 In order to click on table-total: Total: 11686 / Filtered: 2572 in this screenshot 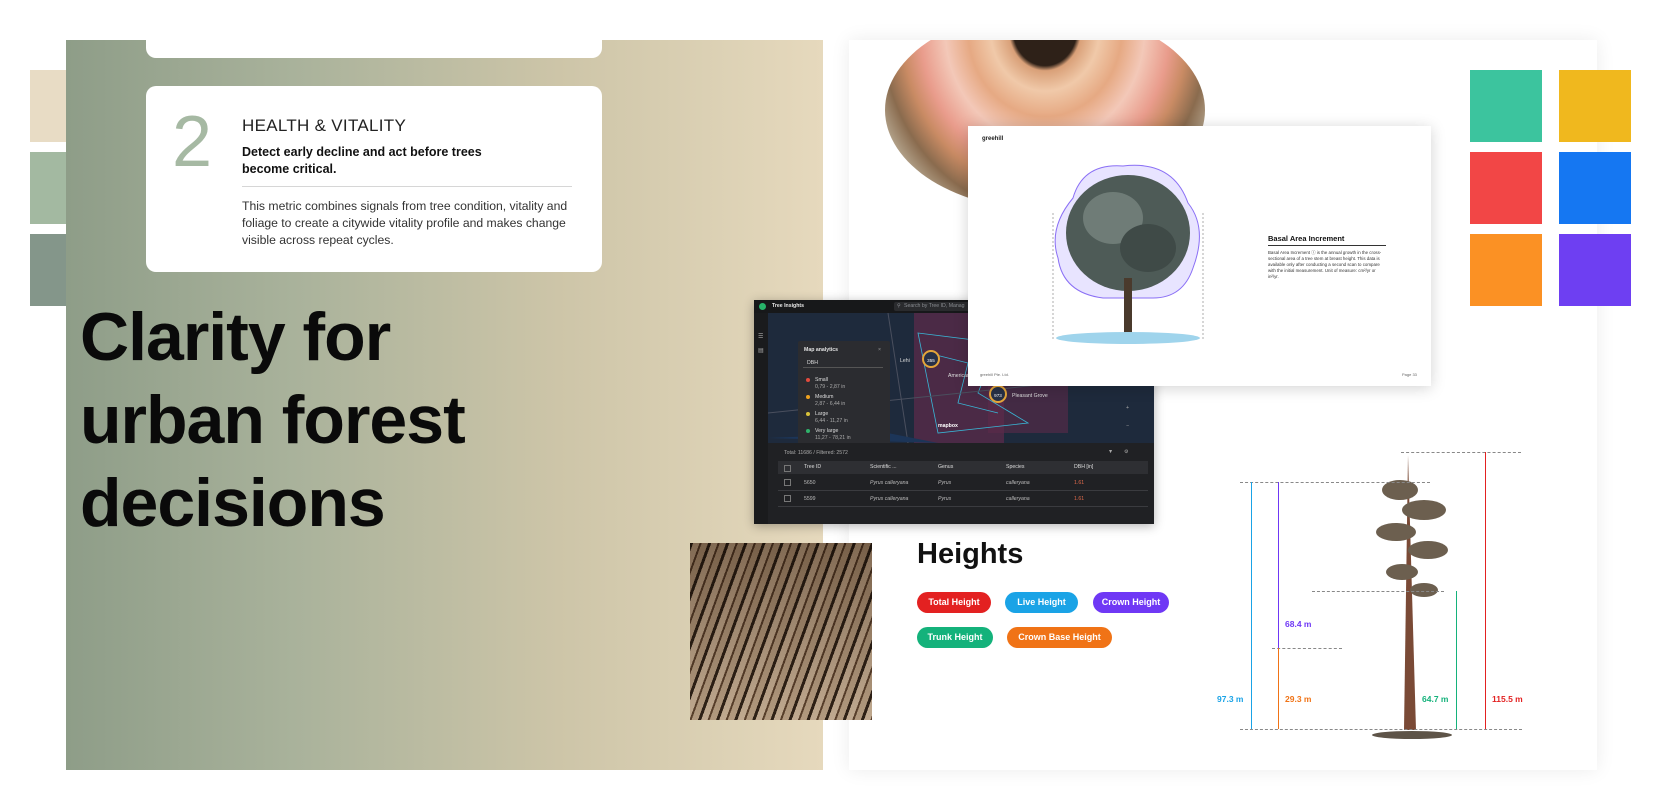, I will do `click(816, 453)`.